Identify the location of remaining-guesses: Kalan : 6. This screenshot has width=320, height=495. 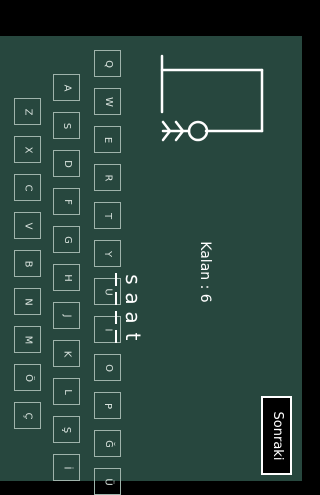
(205, 272).